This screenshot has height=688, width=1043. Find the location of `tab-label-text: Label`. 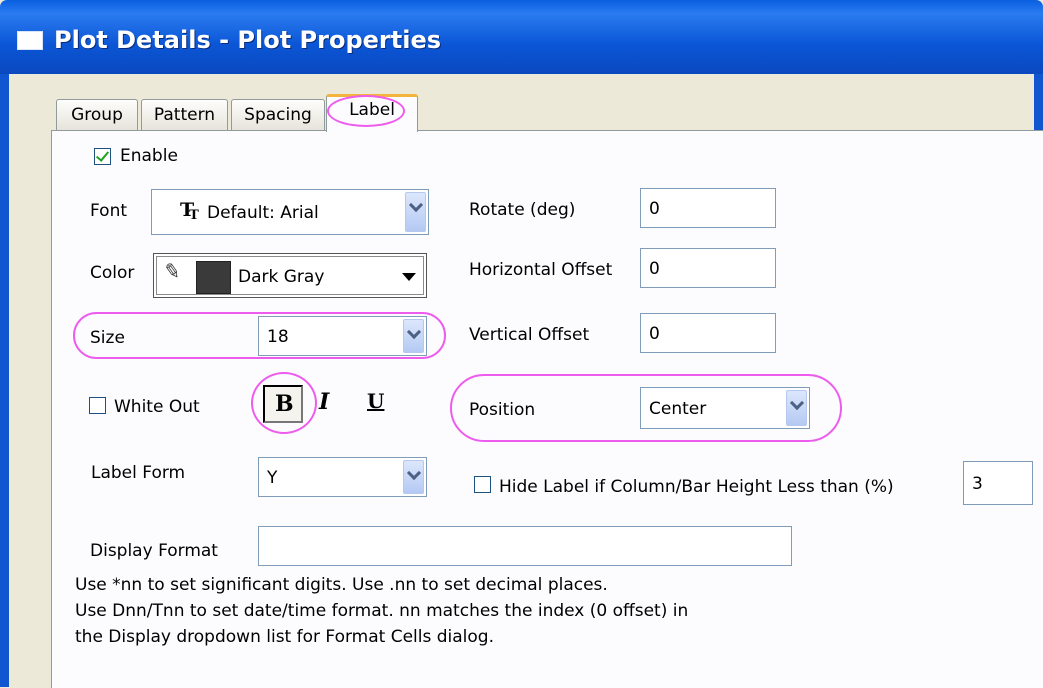

tab-label-text: Label is located at coordinates (372, 110).